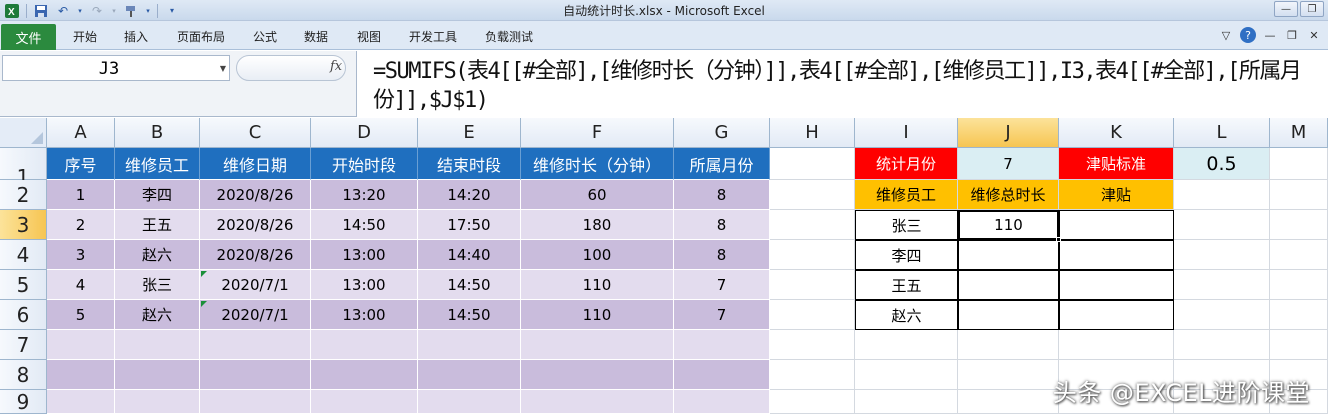 The image size is (1328, 414). I want to click on tab-data: 数据, so click(316, 36).